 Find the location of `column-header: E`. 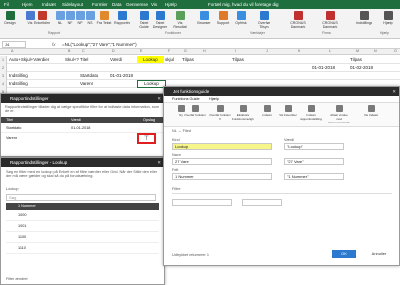

column-header: E is located at coordinates (141, 51).